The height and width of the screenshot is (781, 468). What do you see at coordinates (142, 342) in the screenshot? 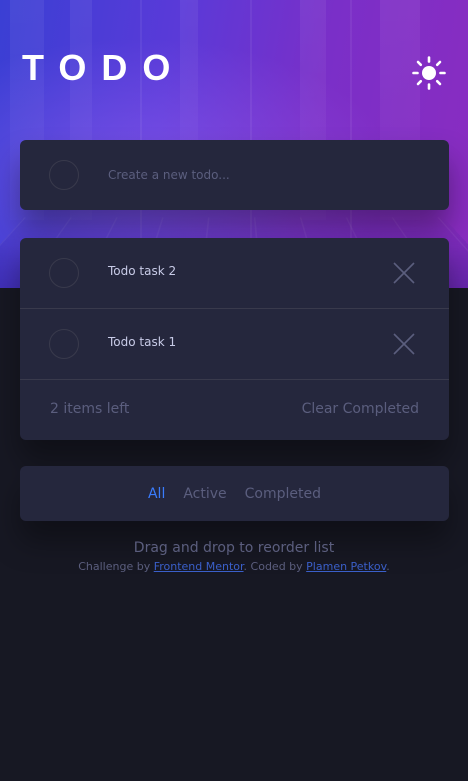
I see `todo-item-text: Todo task 1` at bounding box center [142, 342].